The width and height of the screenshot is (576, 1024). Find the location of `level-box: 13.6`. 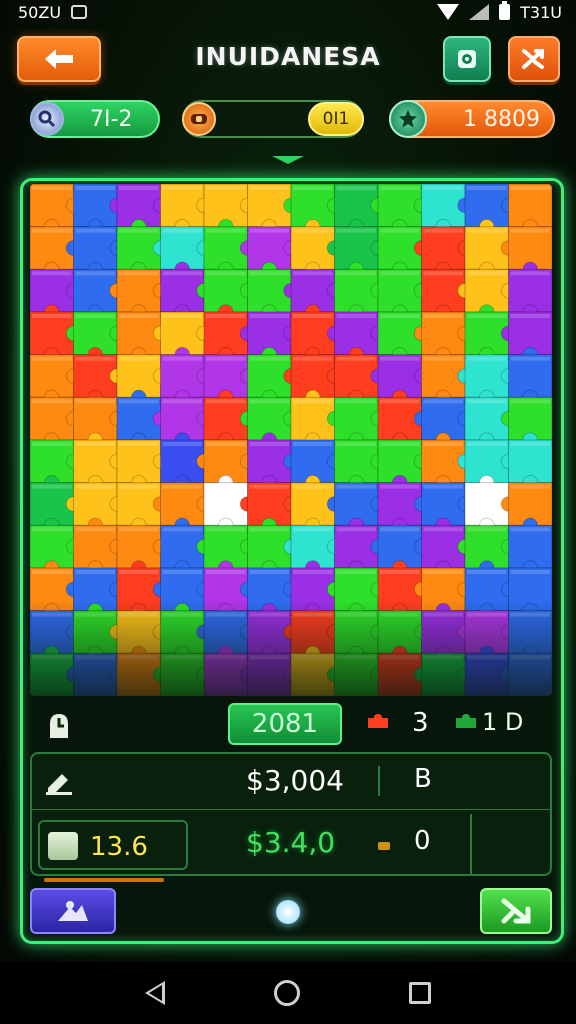

level-box: 13.6 is located at coordinates (113, 851).